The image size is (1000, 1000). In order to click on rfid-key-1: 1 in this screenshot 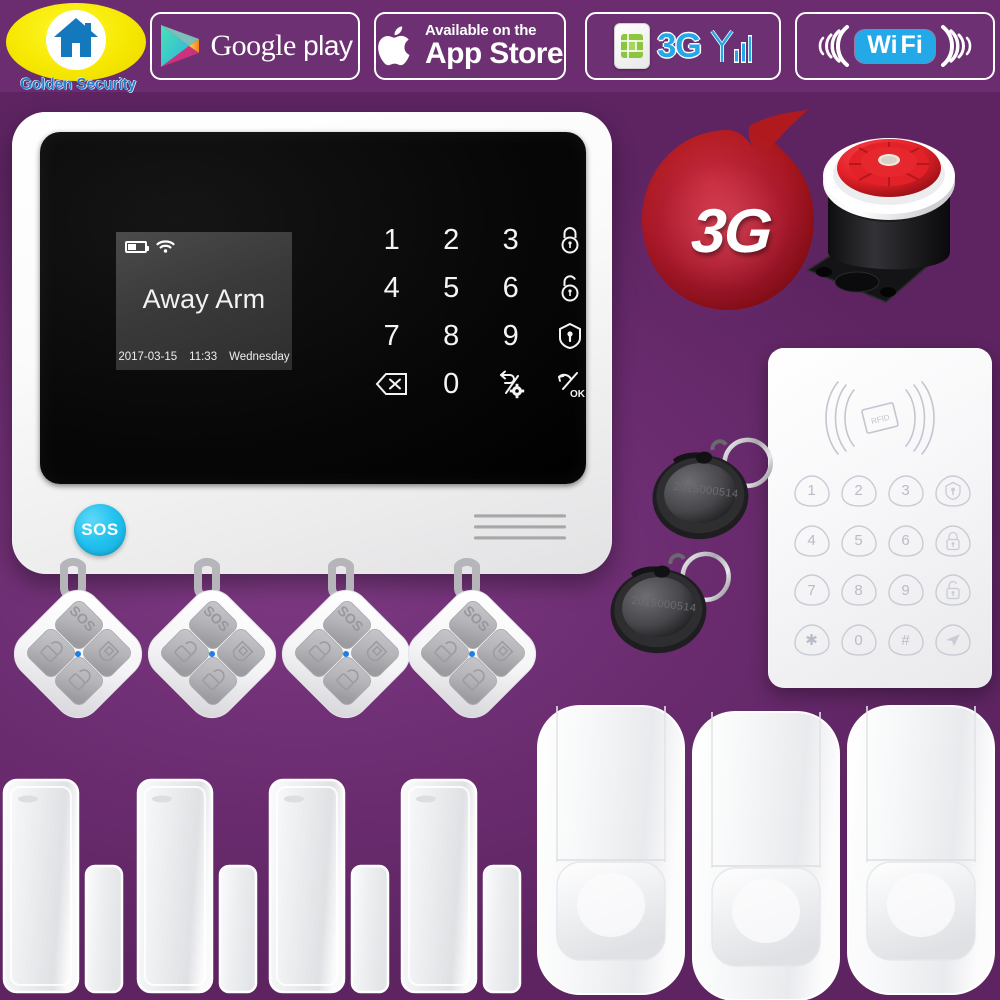, I will do `click(811, 491)`.